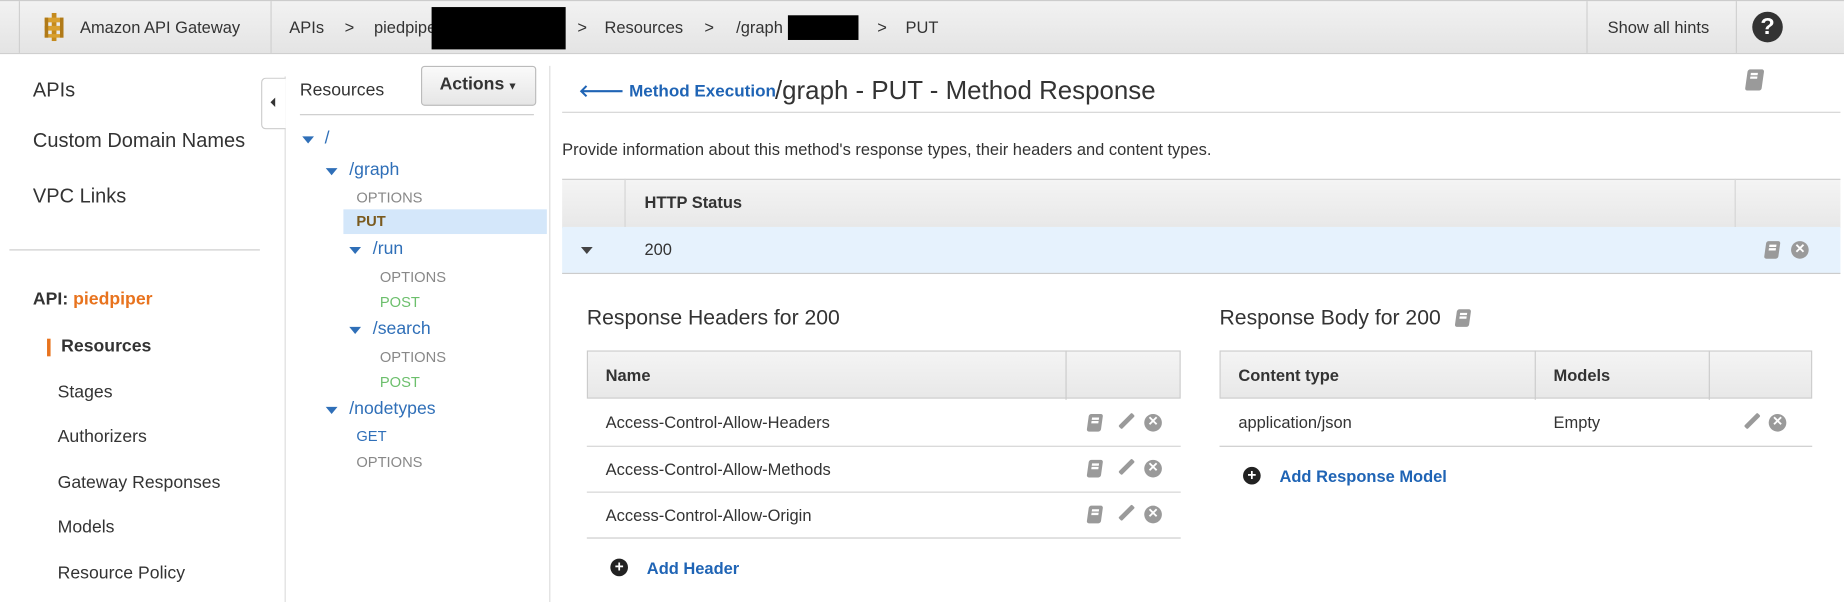  What do you see at coordinates (1362, 476) in the screenshot?
I see `add-response-model-button: Add Response Model` at bounding box center [1362, 476].